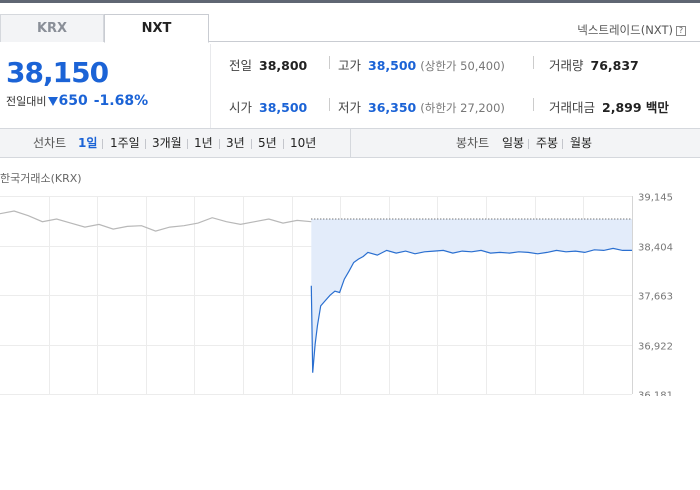  Describe the element at coordinates (53, 101) in the screenshot. I see `down-arrow-icon` at that location.